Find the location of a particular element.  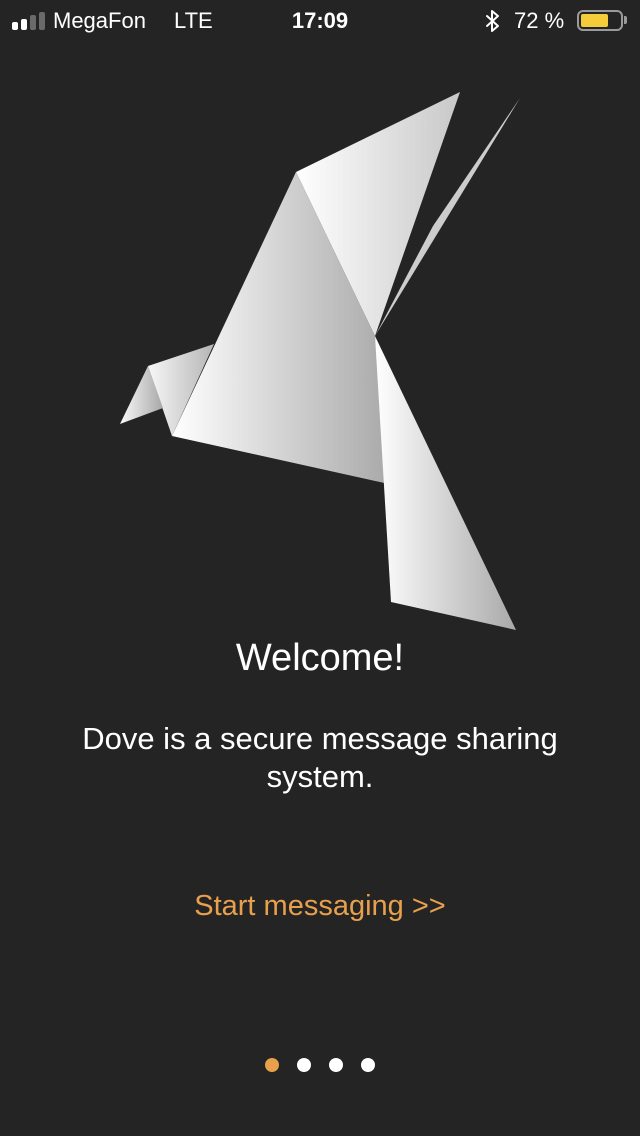

page-indicator is located at coordinates (320, 1066).